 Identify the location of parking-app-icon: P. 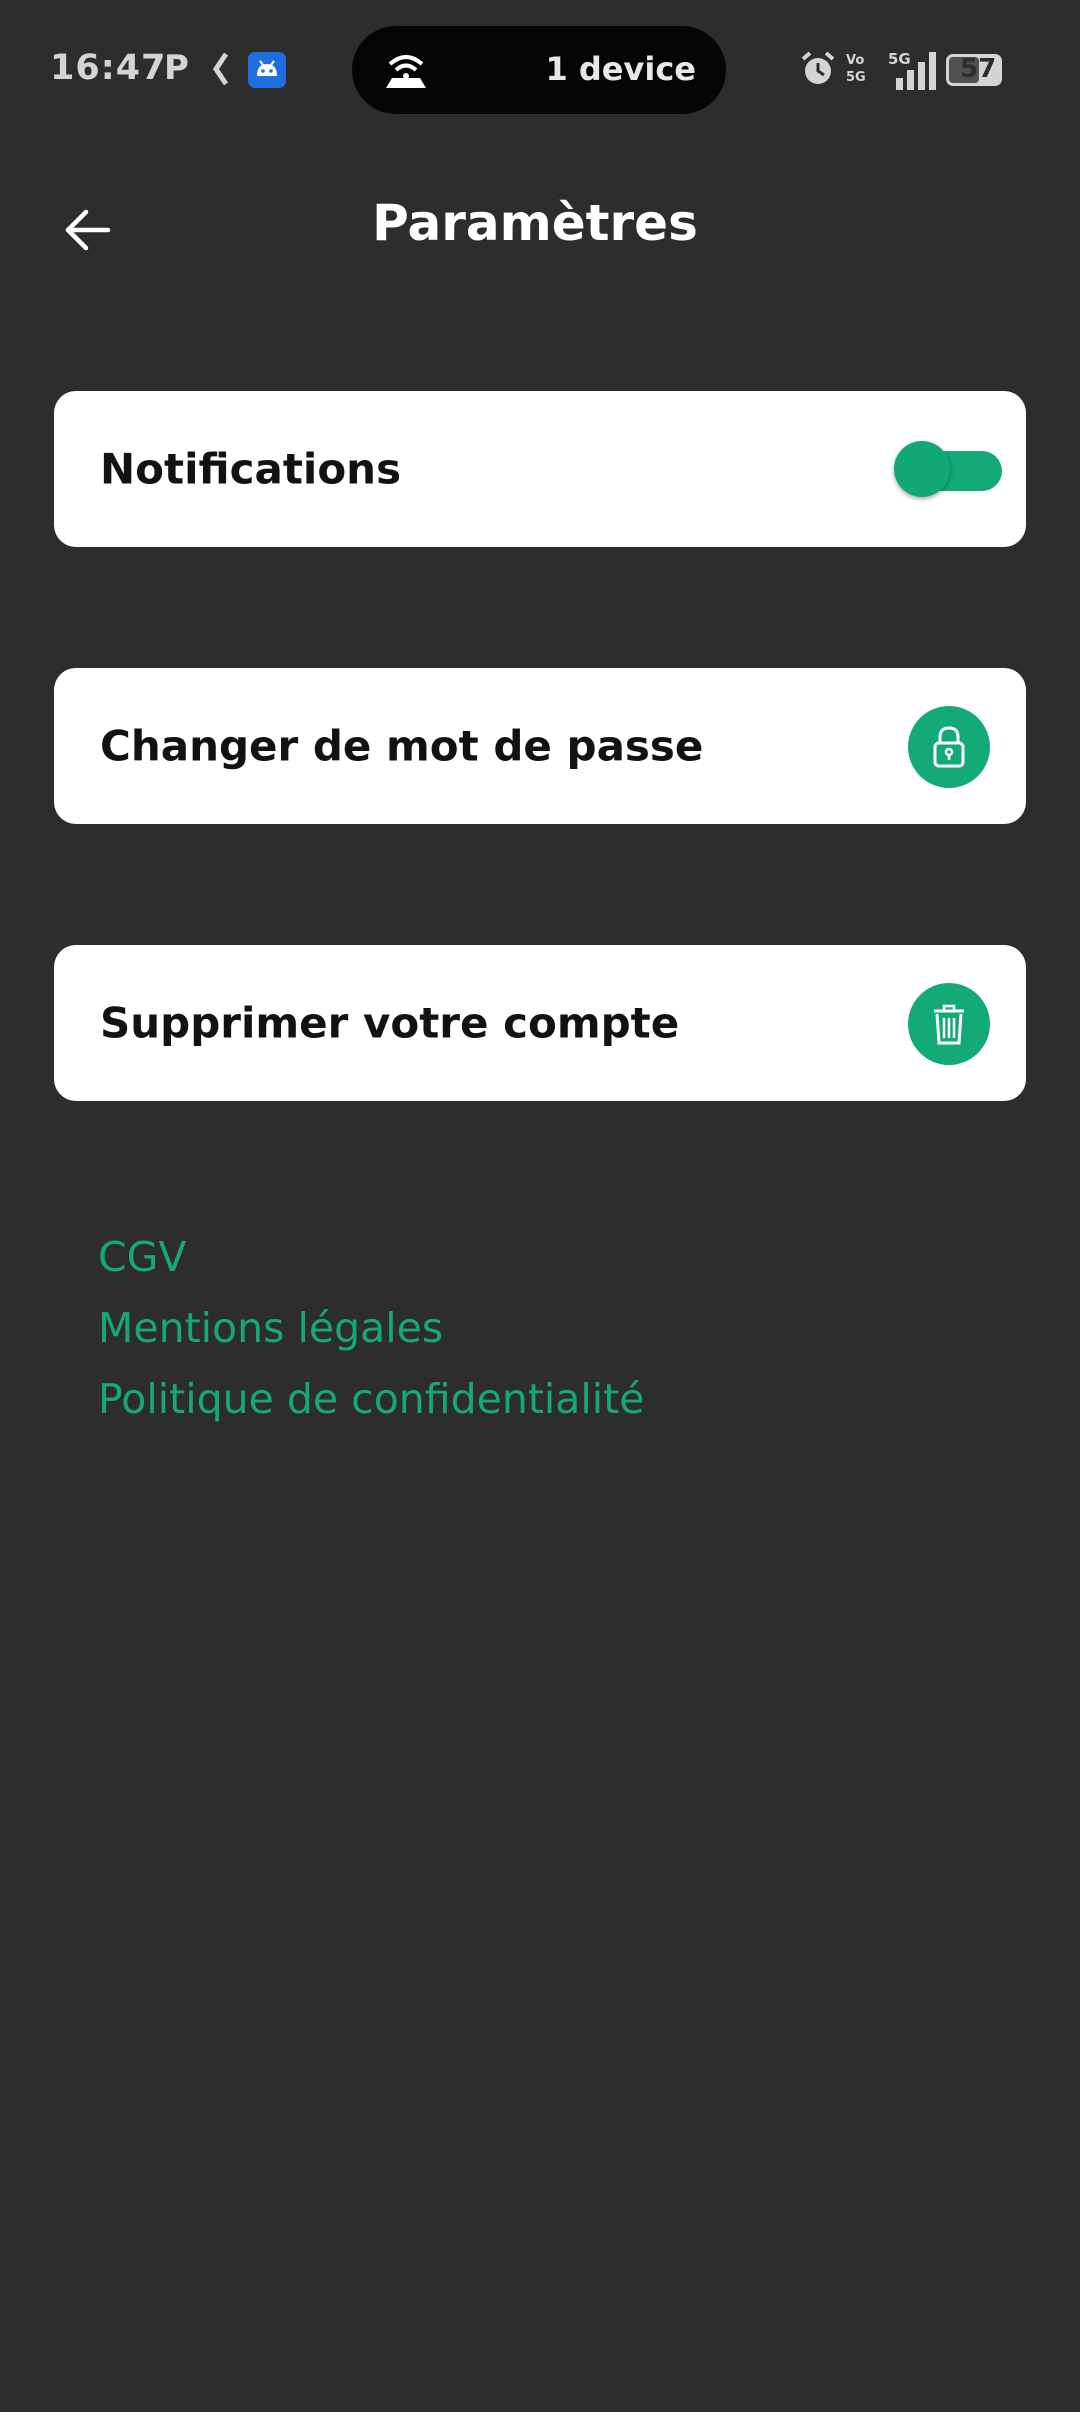
(176, 68).